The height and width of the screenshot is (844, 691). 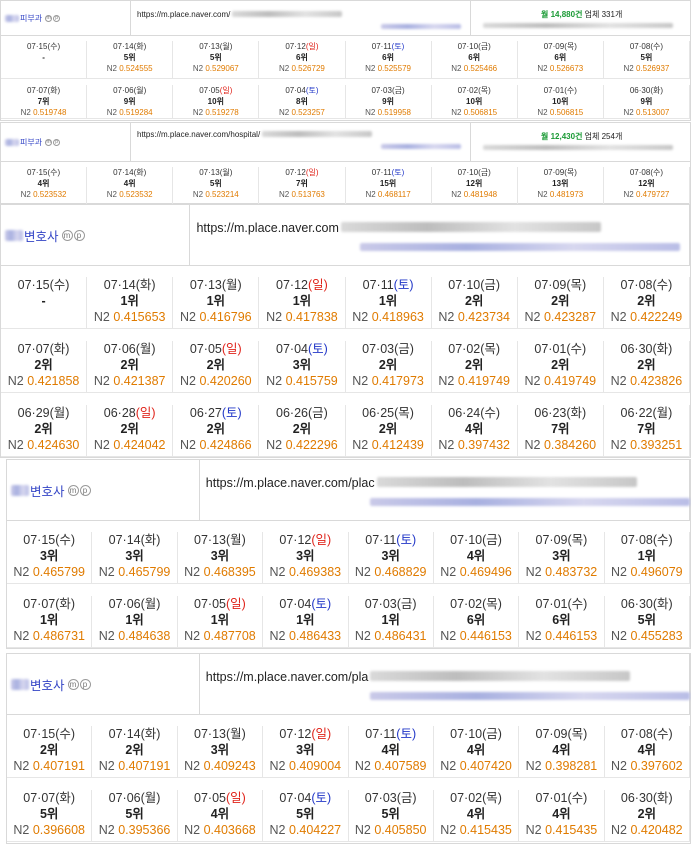 What do you see at coordinates (580, 142) in the screenshot?
I see `market-info: 월 12,430건 업체 254개` at bounding box center [580, 142].